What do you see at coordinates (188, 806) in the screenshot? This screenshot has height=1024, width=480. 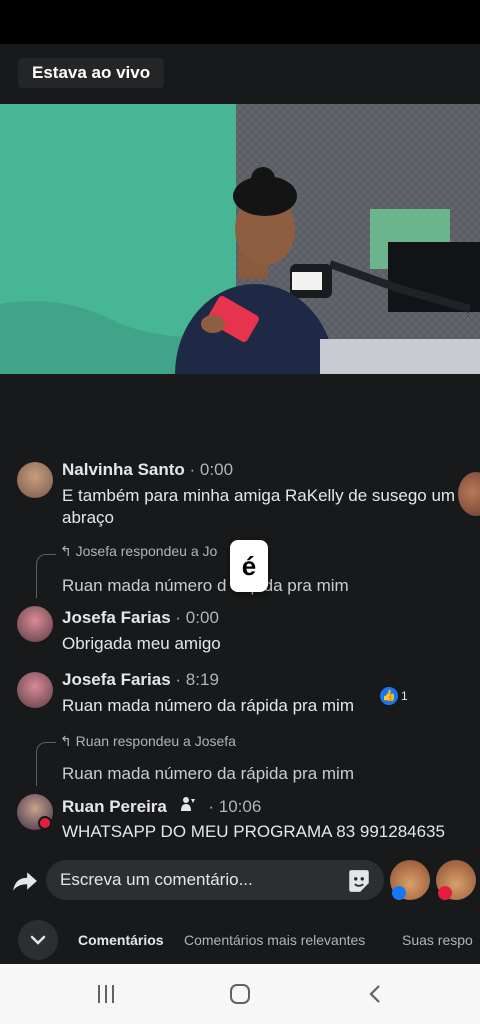 I see `host-icon` at bounding box center [188, 806].